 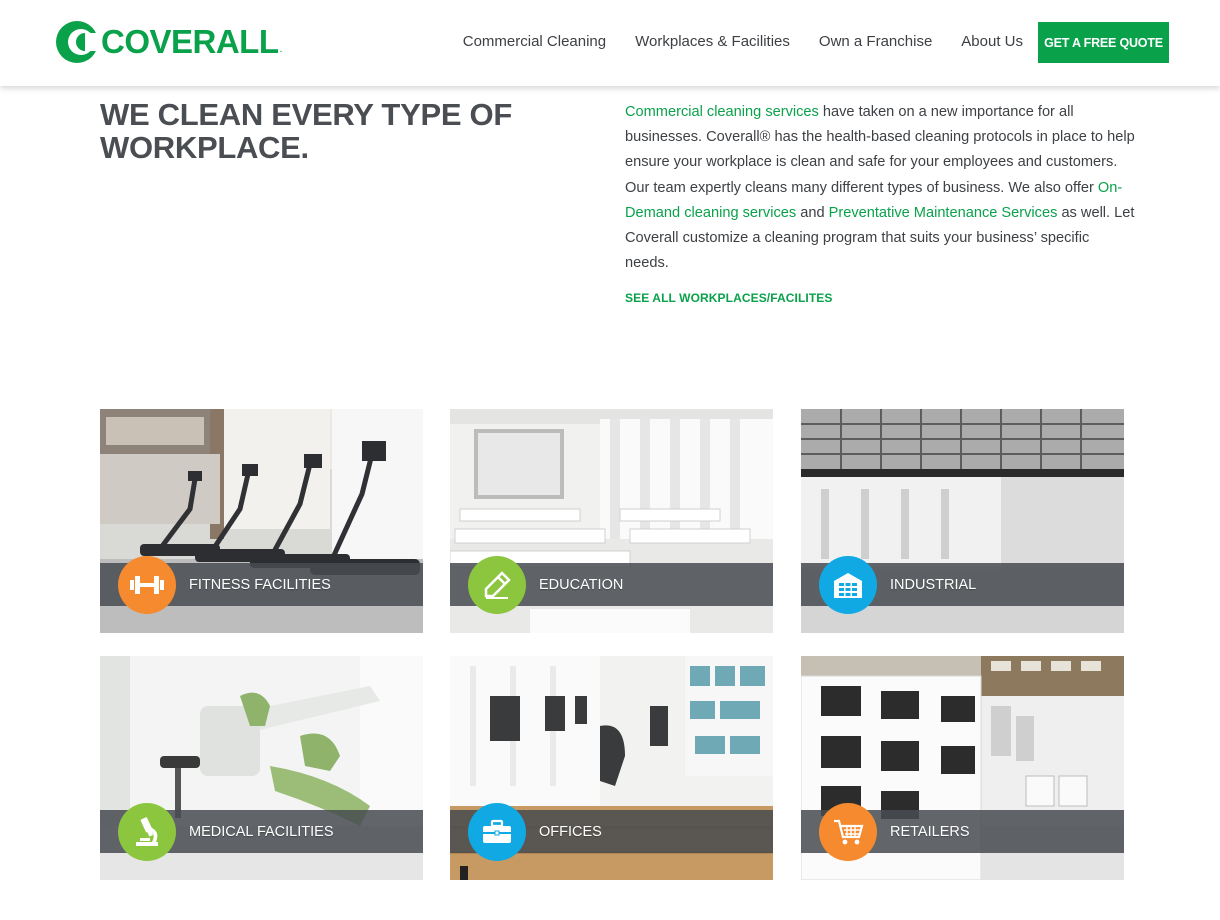 What do you see at coordinates (933, 584) in the screenshot?
I see `card-label-industrial: INDUSTRIAL` at bounding box center [933, 584].